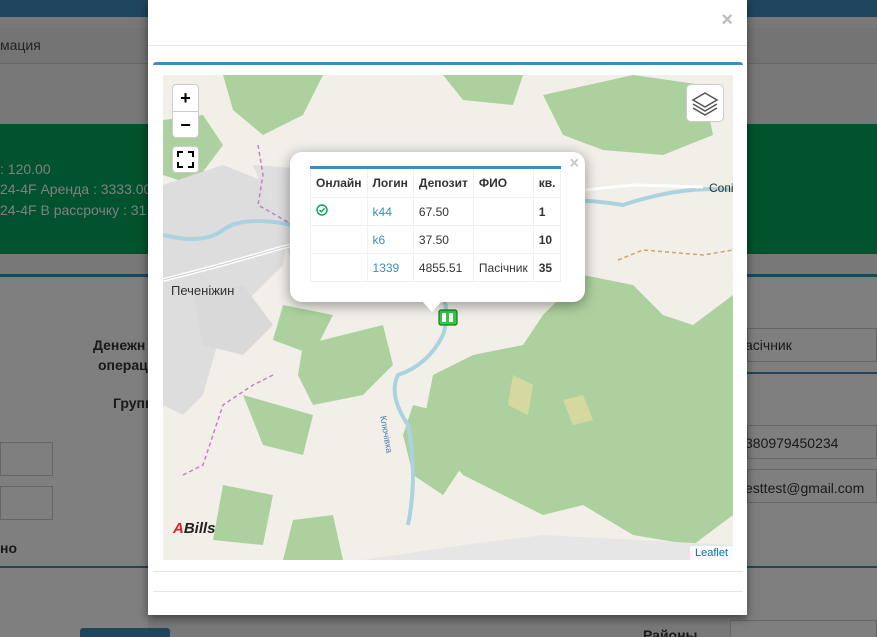  I want to click on table-header-row: Онлайн Логин Депозит ФИО кв., so click(436, 182).